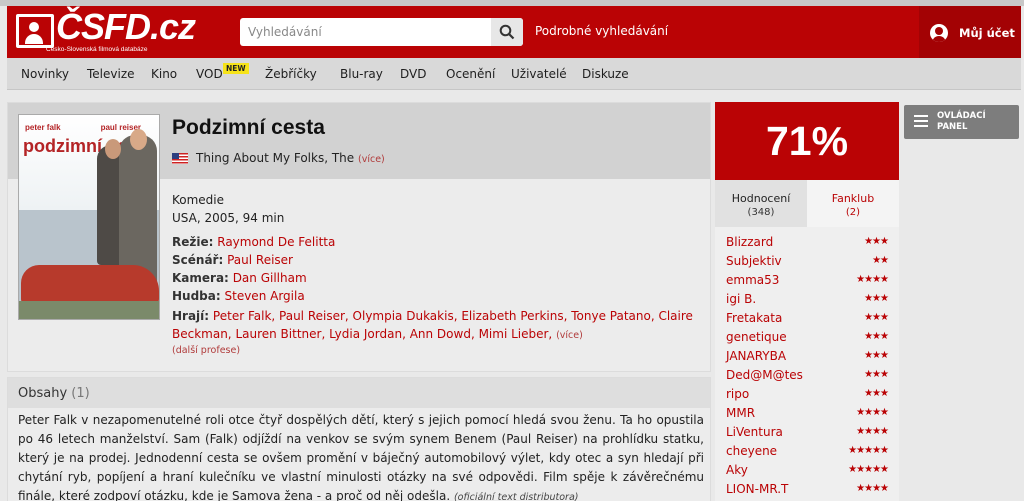 Image resolution: width=1024 pixels, height=501 pixels. Describe the element at coordinates (807, 470) in the screenshot. I see `list-item: Aky ★★★★★` at that location.